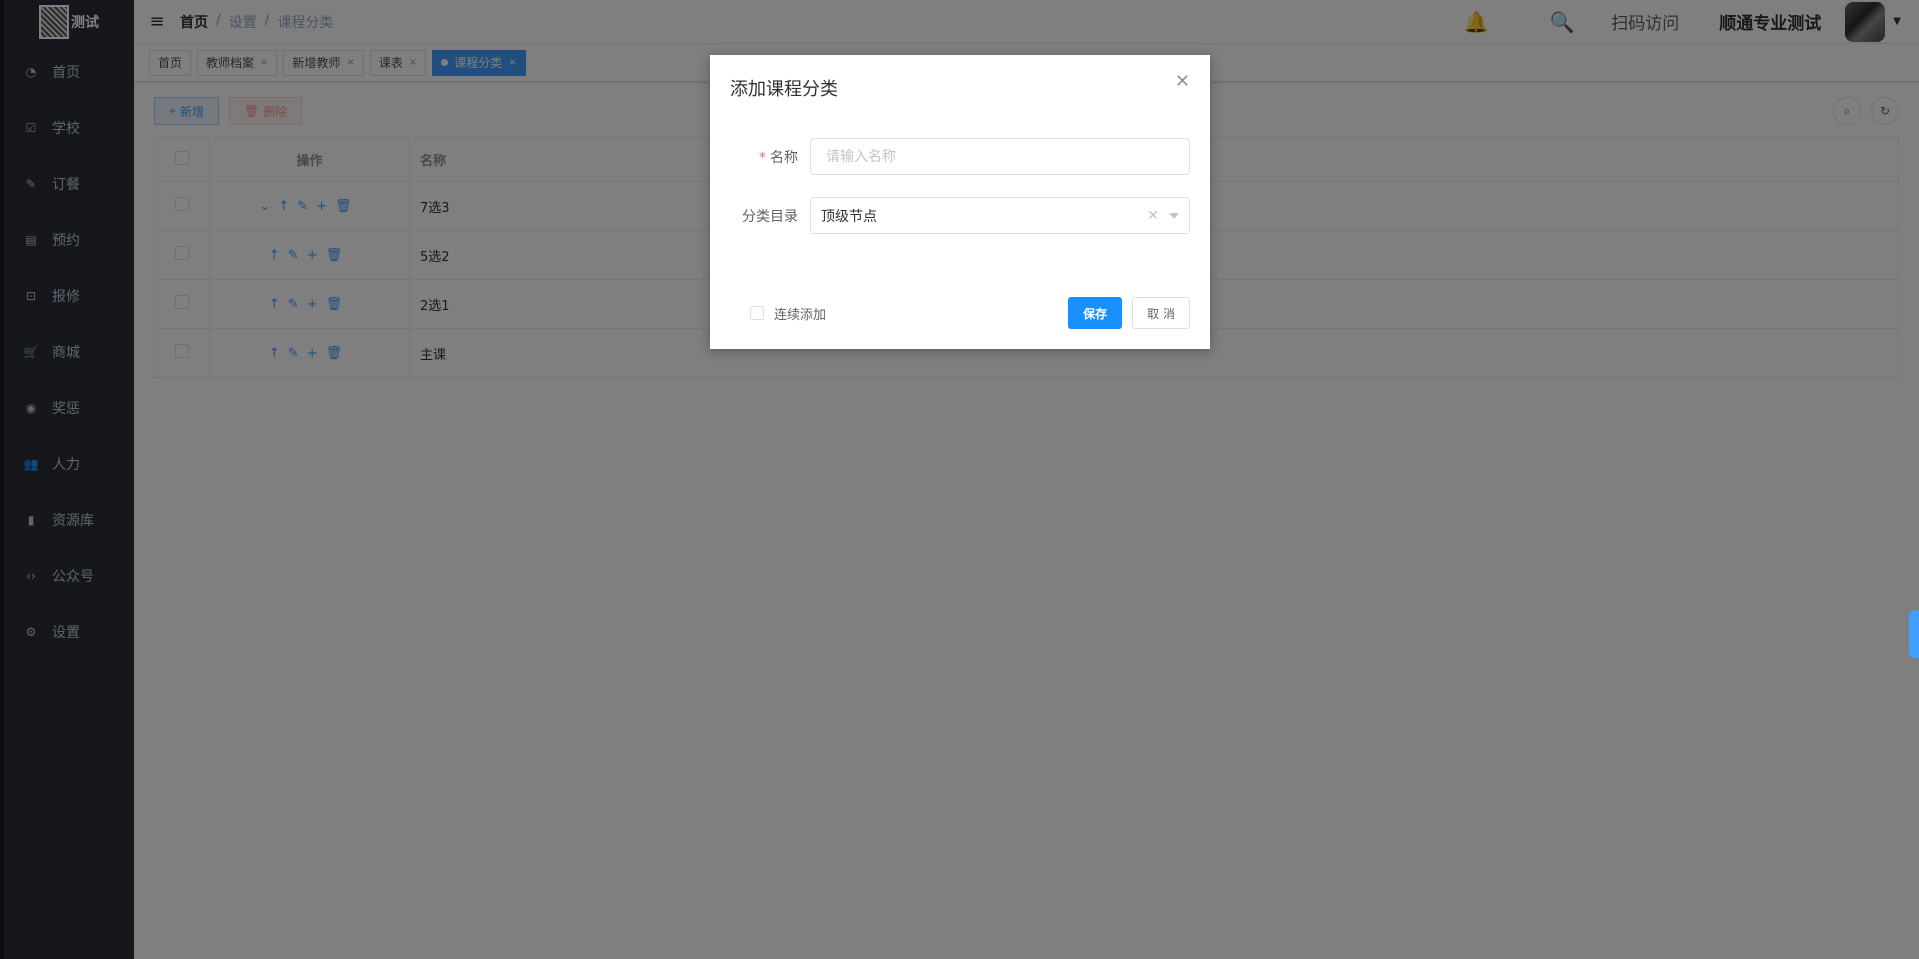 This screenshot has height=959, width=1919. What do you see at coordinates (784, 89) in the screenshot?
I see `dialog-title: 添加课程分类` at bounding box center [784, 89].